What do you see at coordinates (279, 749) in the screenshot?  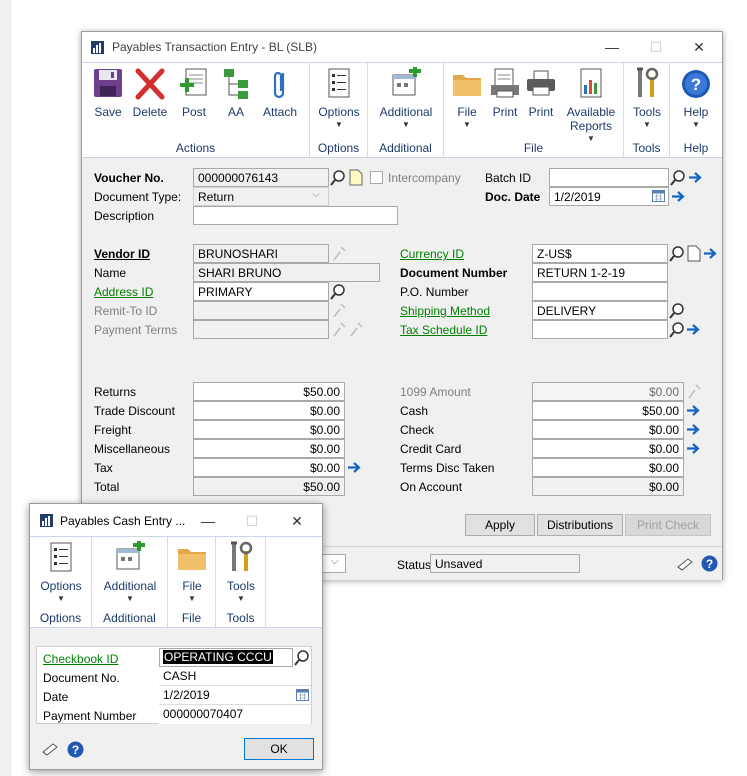 I see `ok-button: OK` at bounding box center [279, 749].